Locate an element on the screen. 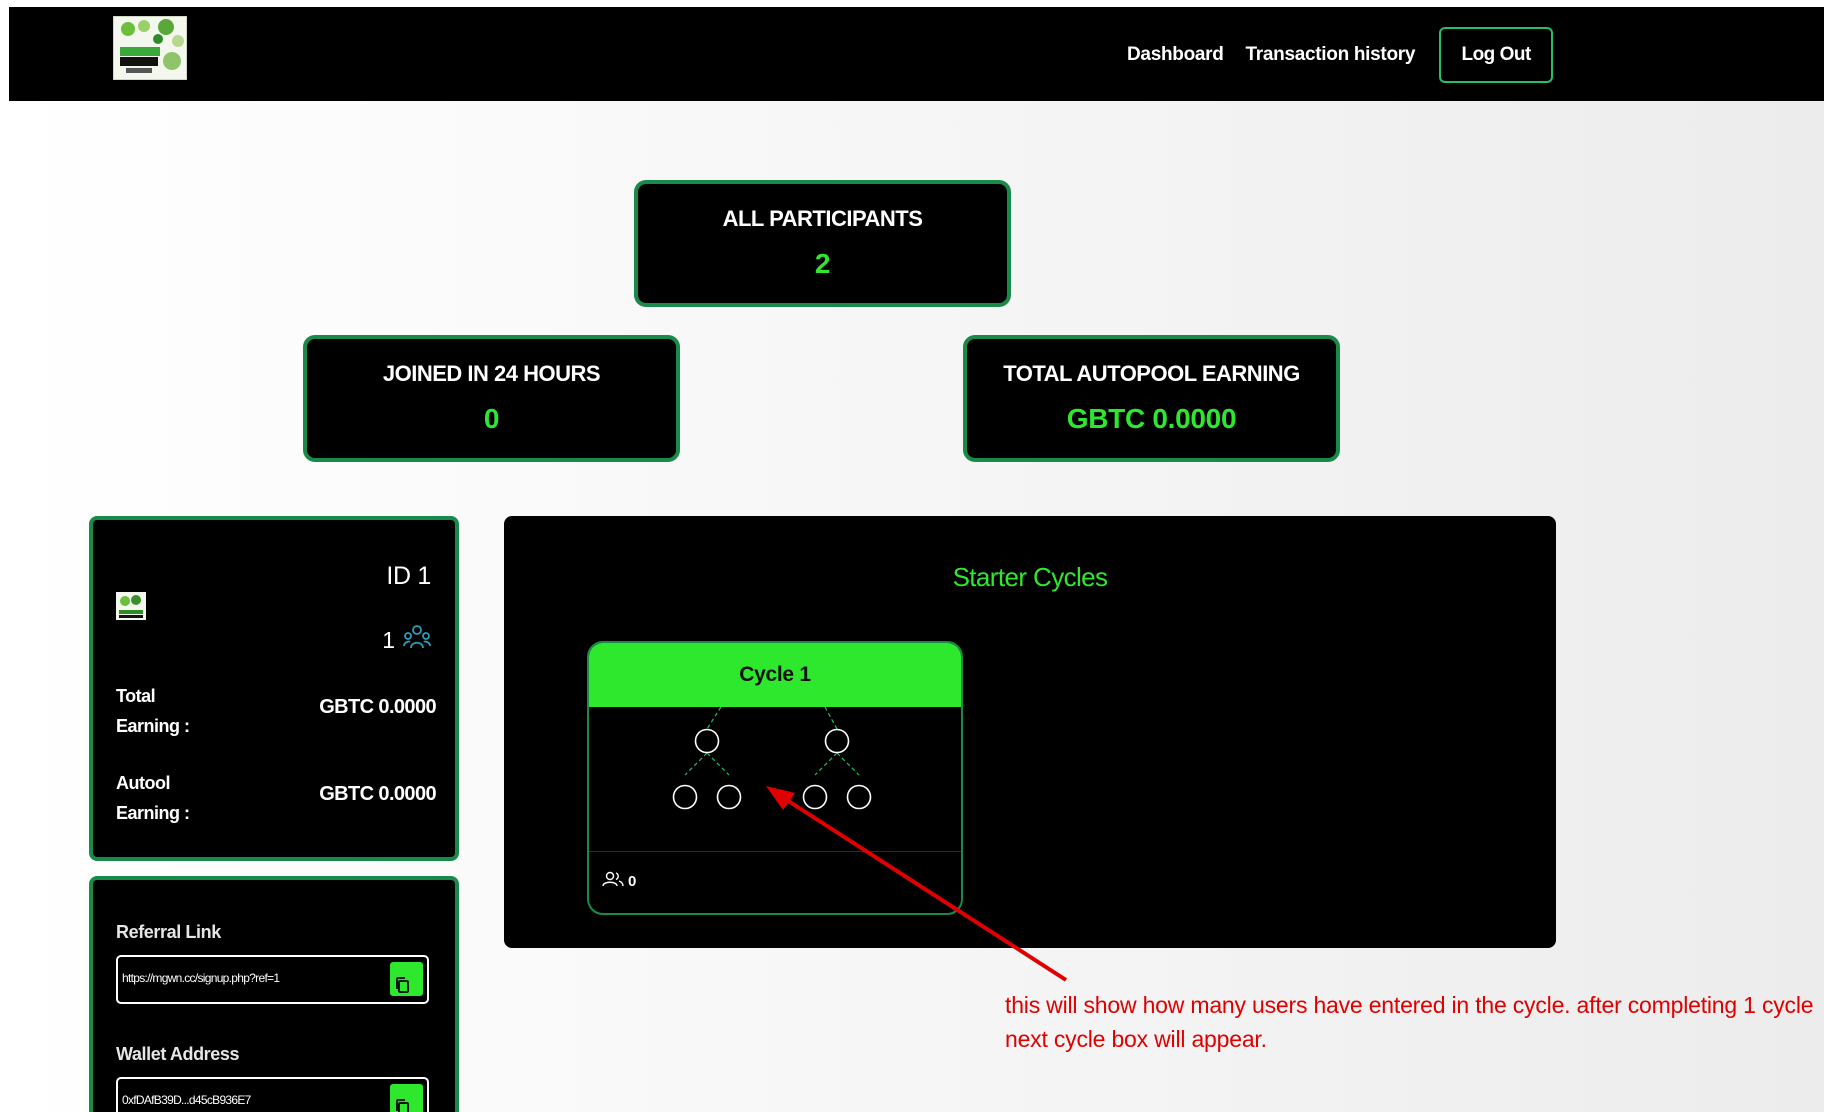 Image resolution: width=1824 pixels, height=1112 pixels. cycle-users-value: 0 is located at coordinates (632, 881).